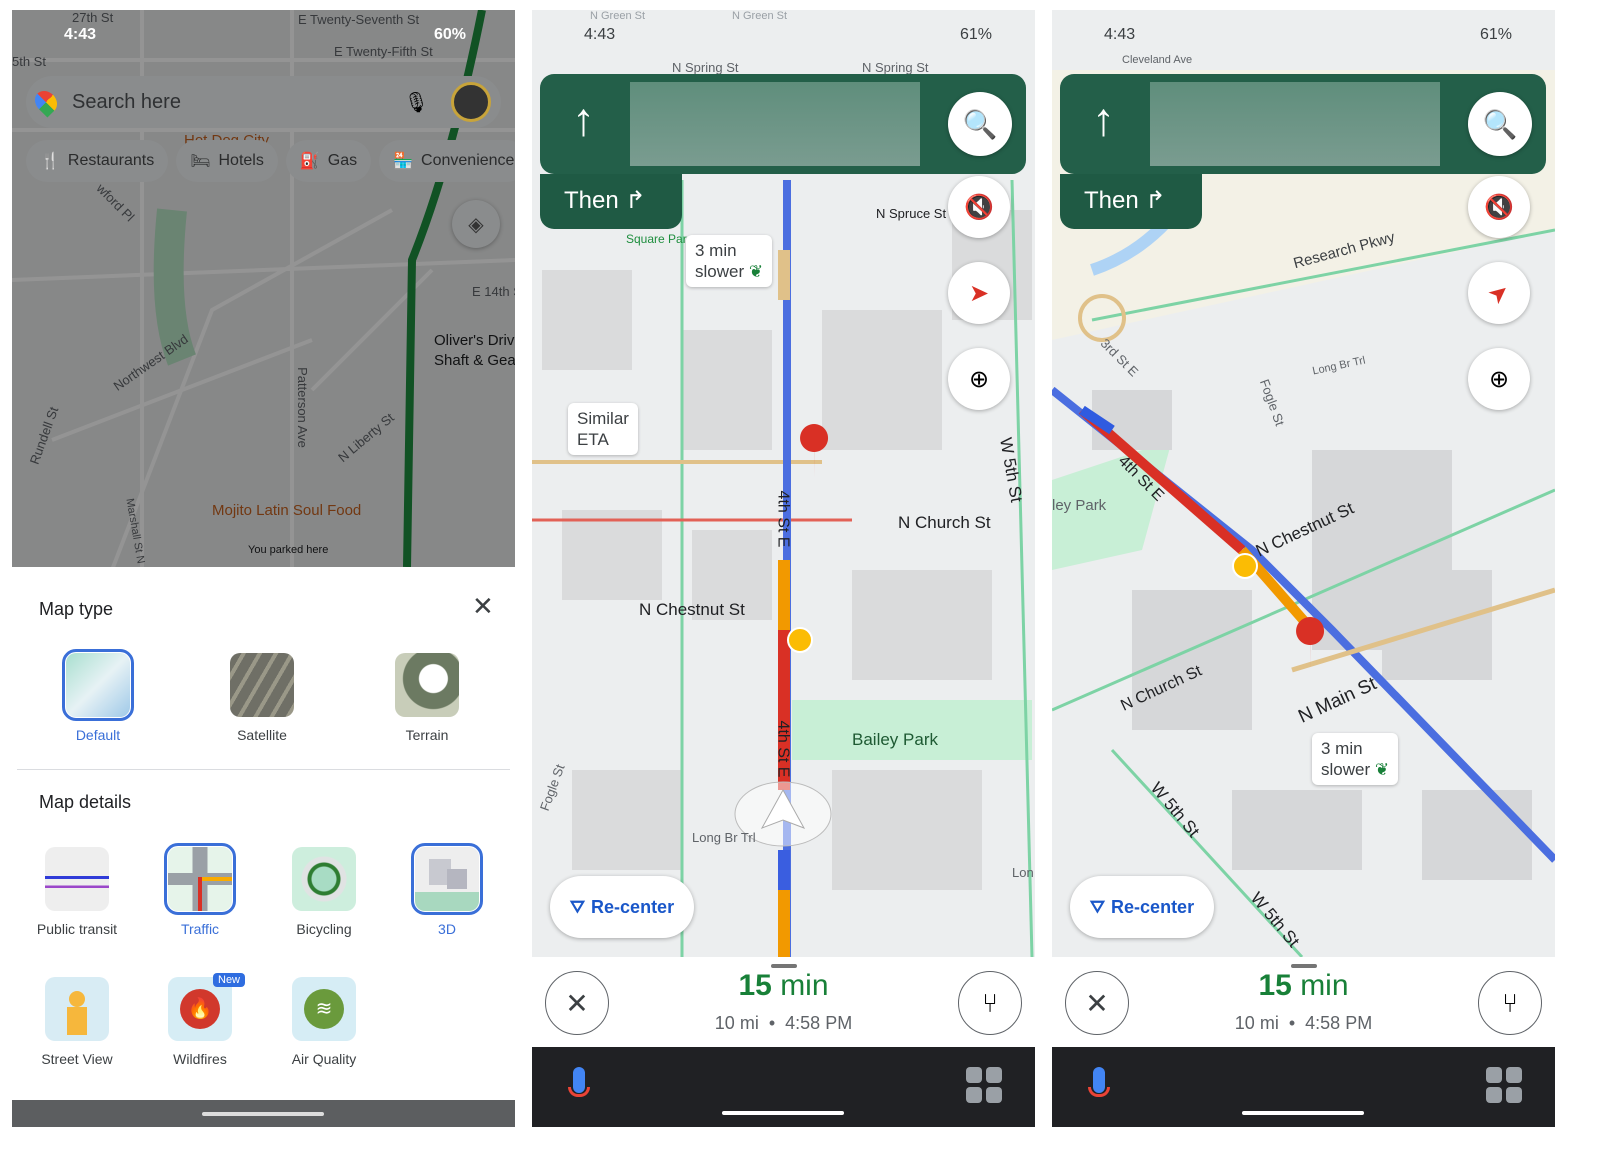 This screenshot has height=1166, width=1598. Describe the element at coordinates (720, 271) in the screenshot. I see `bubble-line: slower` at that location.